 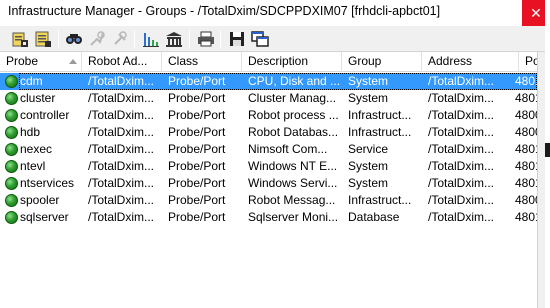 I want to click on column-header-address: Address, so click(x=470, y=62).